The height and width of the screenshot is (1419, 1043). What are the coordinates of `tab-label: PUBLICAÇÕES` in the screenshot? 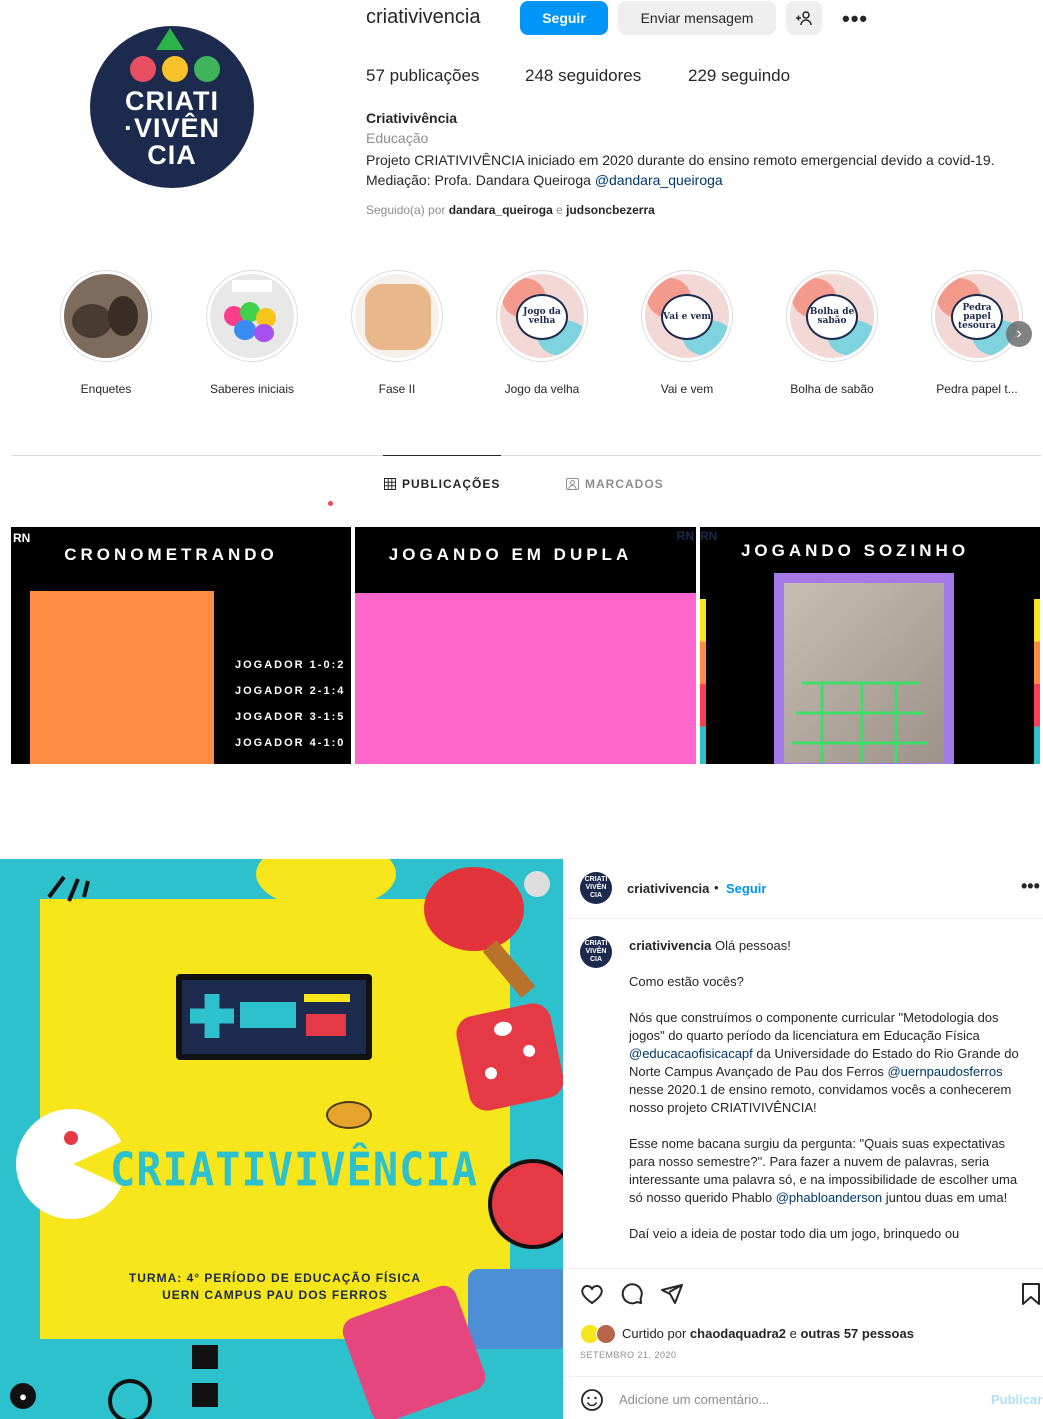 It's located at (451, 484).